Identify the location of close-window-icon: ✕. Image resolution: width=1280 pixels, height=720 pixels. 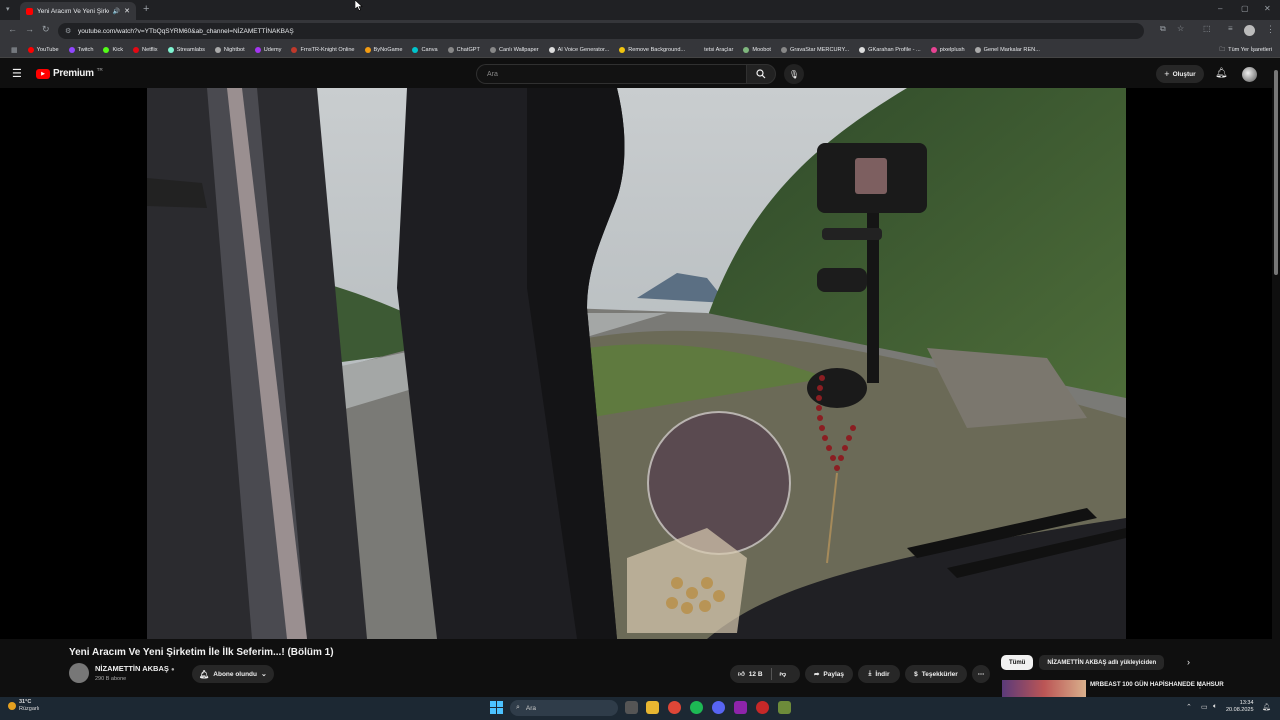
(1267, 8).